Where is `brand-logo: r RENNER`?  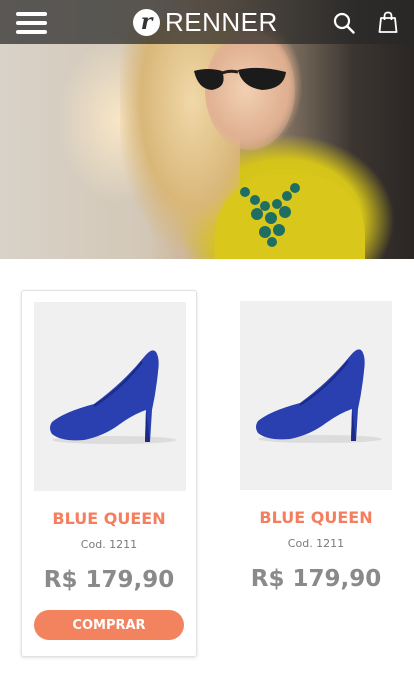
brand-logo: r RENNER is located at coordinates (205, 22).